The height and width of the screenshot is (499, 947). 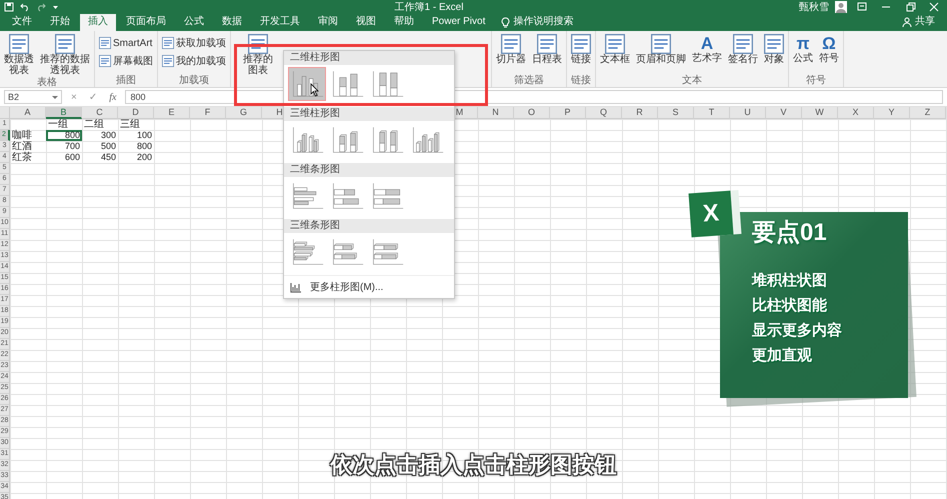 What do you see at coordinates (907, 22) in the screenshot?
I see `person-icon` at bounding box center [907, 22].